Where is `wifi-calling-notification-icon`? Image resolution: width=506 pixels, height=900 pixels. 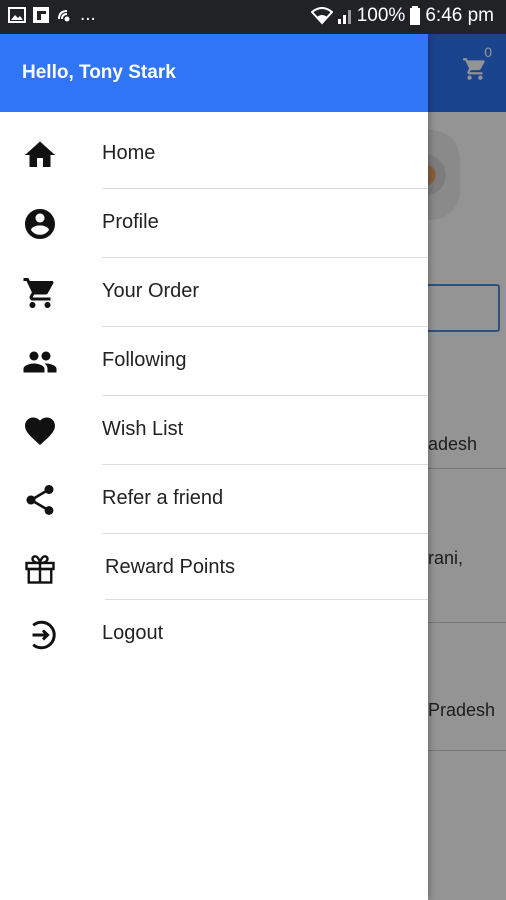
wifi-calling-notification-icon is located at coordinates (64, 16).